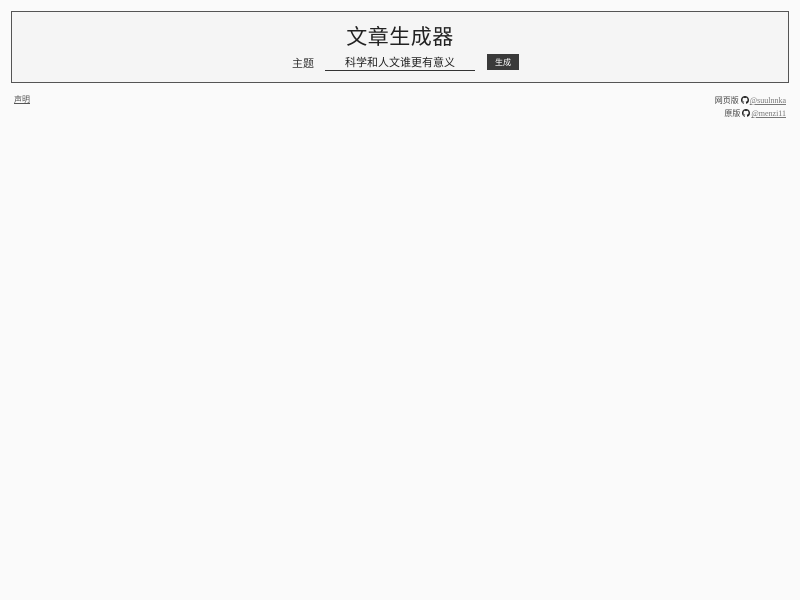  I want to click on credits: 网页版 @suulnnka 原版 @menzi11, so click(750, 107).